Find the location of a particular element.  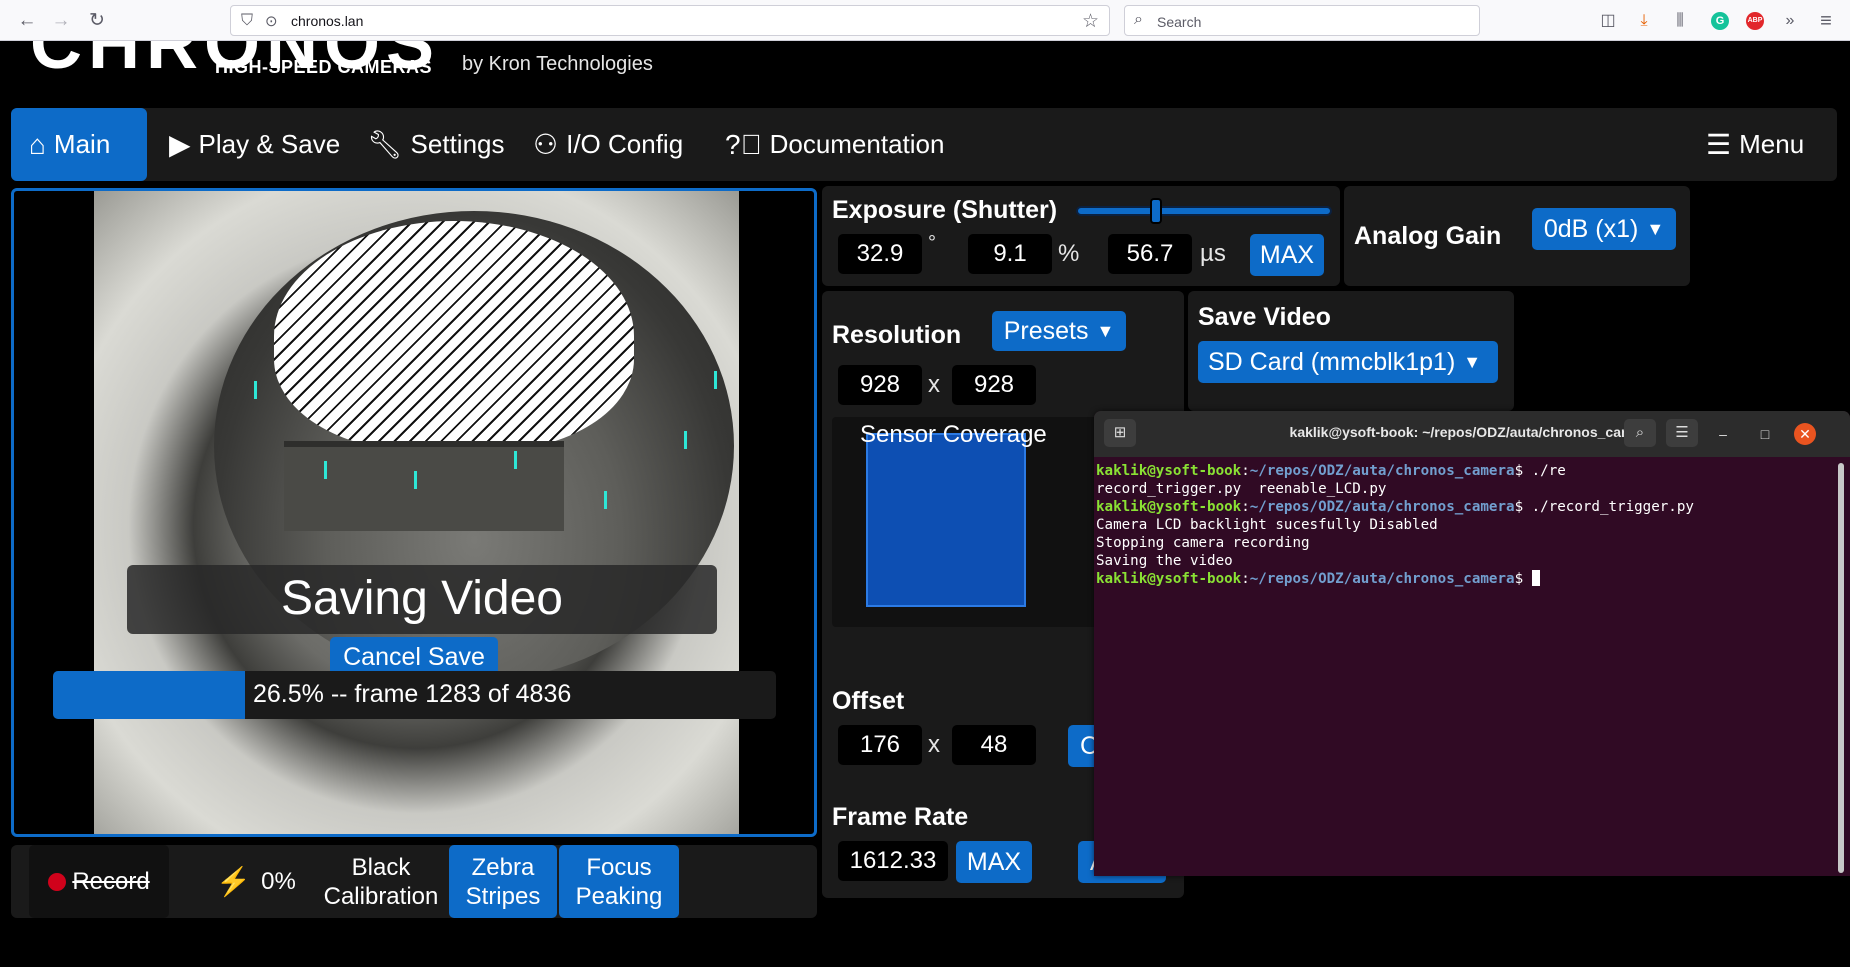

home-icon: ⌂ is located at coordinates (37, 144).